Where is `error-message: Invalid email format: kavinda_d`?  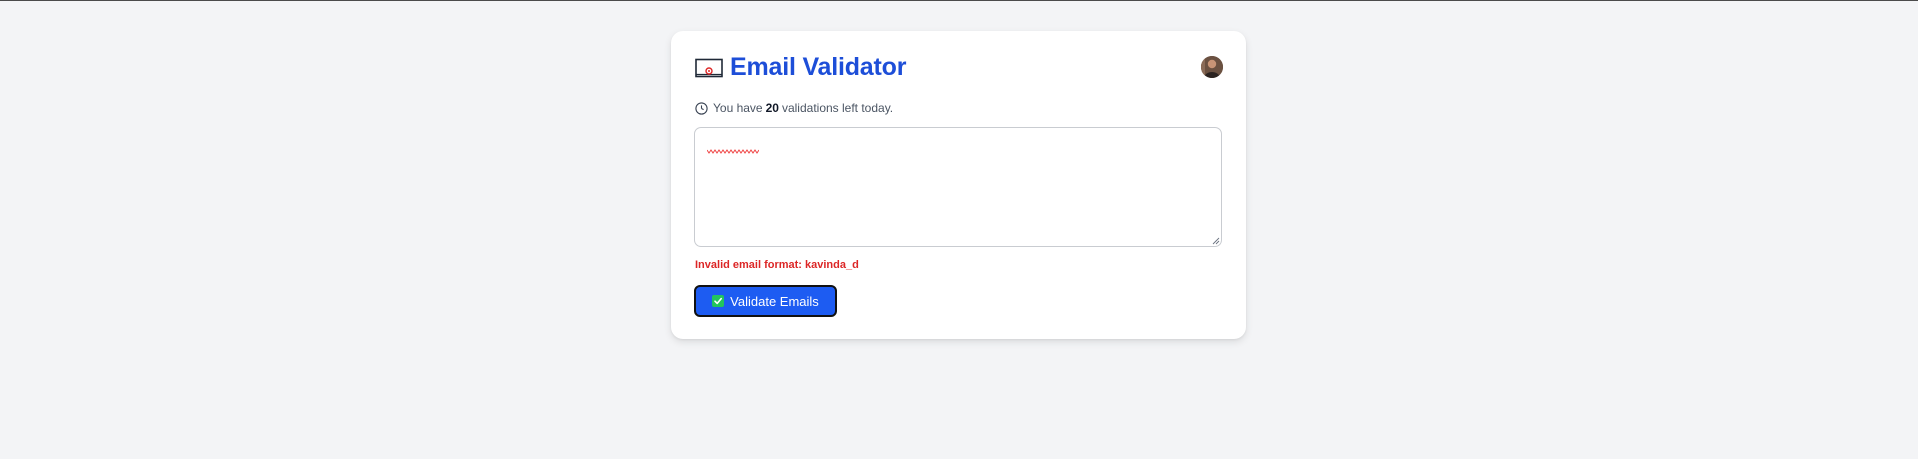
error-message: Invalid email format: kavinda_d is located at coordinates (777, 265).